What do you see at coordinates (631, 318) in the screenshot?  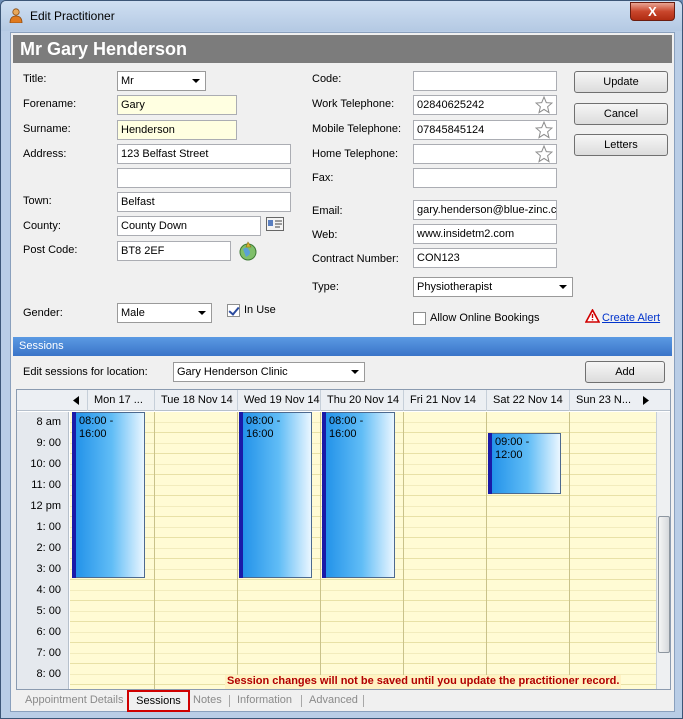 I see `create-alert-link: Create Alert` at bounding box center [631, 318].